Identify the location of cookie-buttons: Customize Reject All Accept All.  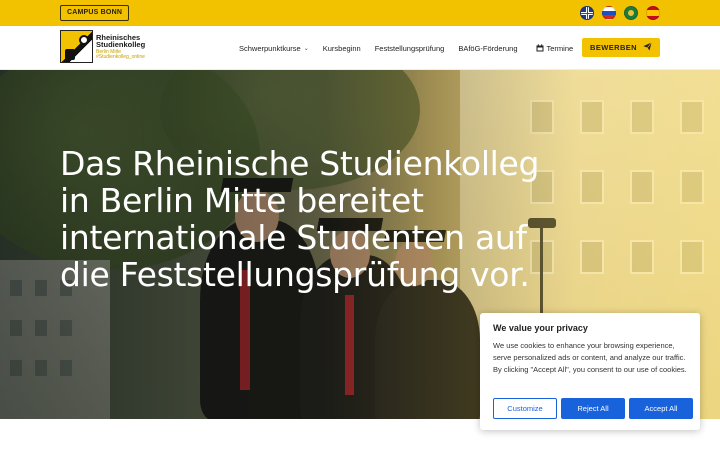
(593, 408).